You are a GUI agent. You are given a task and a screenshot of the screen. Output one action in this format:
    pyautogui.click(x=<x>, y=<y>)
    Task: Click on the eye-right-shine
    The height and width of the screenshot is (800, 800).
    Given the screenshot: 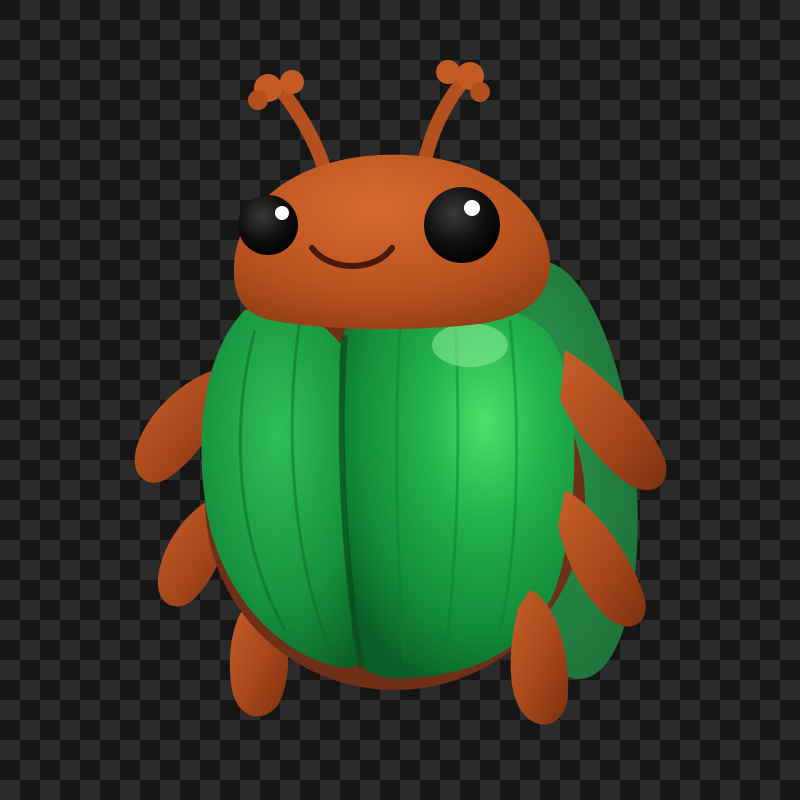 What is the action you would take?
    pyautogui.click(x=472, y=208)
    